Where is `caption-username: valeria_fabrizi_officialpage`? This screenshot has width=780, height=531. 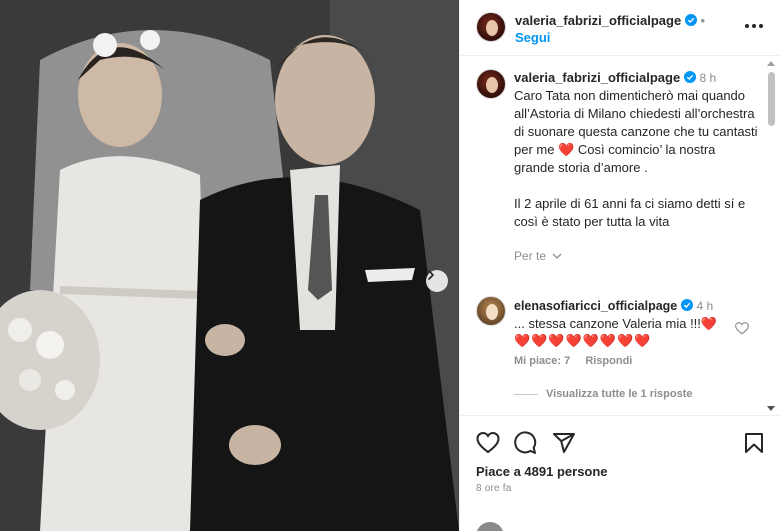 caption-username: valeria_fabrizi_officialpage is located at coordinates (597, 77).